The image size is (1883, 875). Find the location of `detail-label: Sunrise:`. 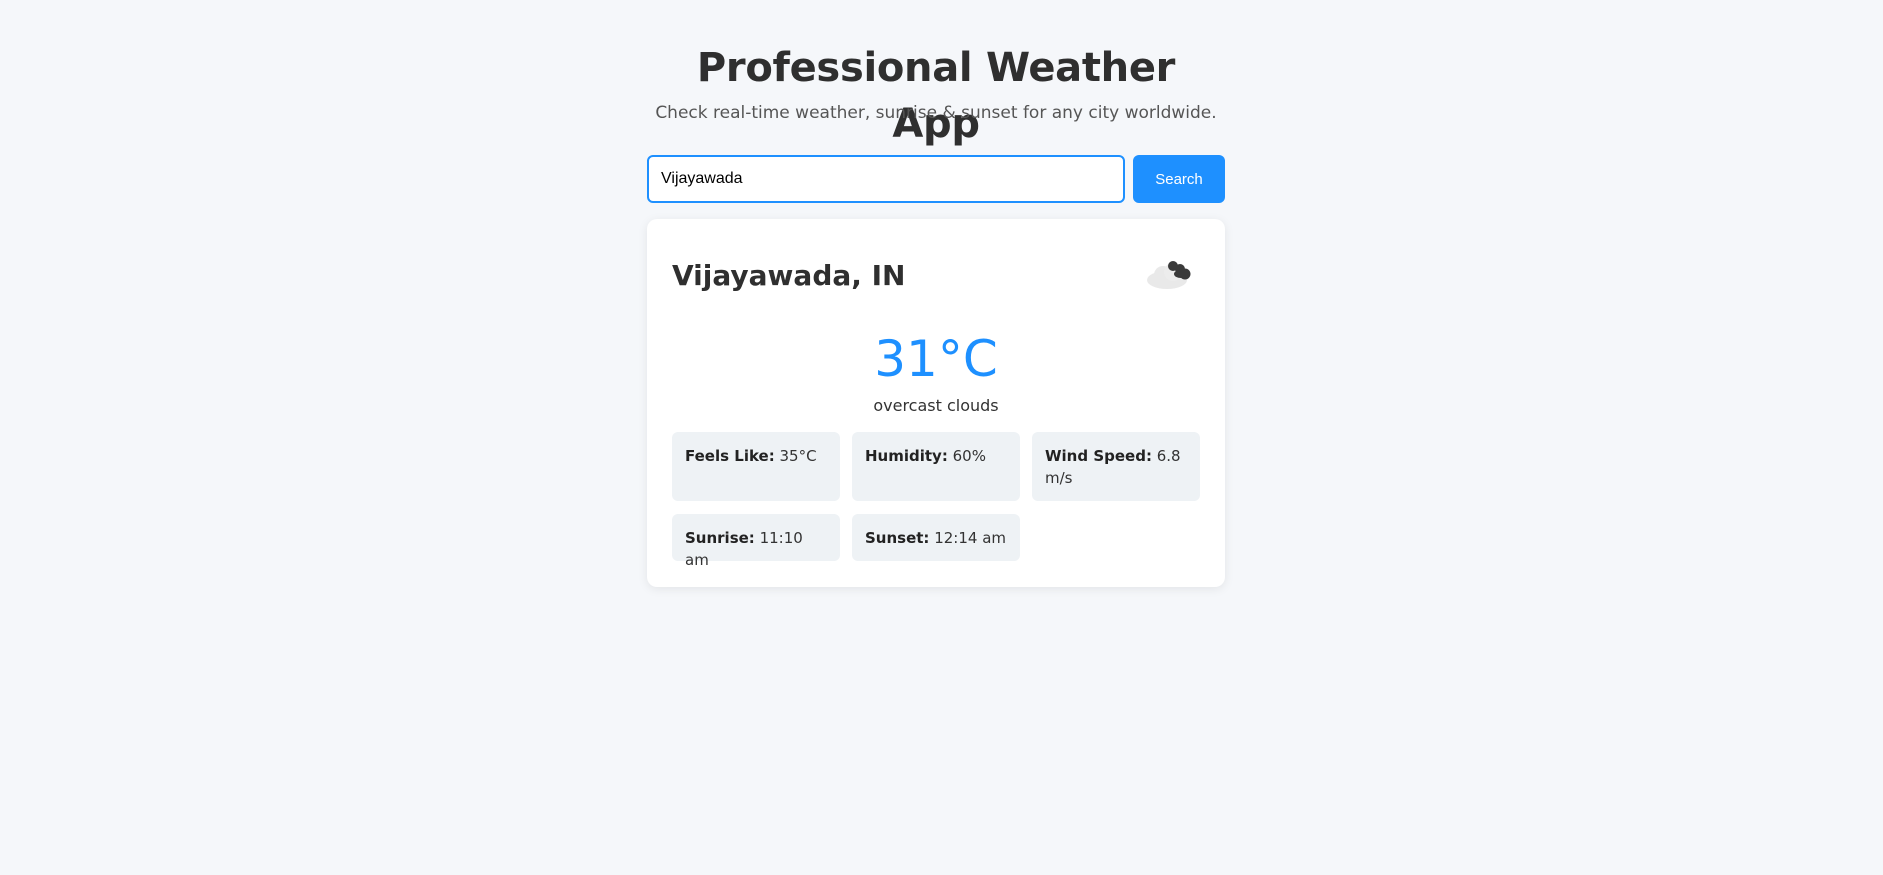

detail-label: Sunrise: is located at coordinates (720, 538).